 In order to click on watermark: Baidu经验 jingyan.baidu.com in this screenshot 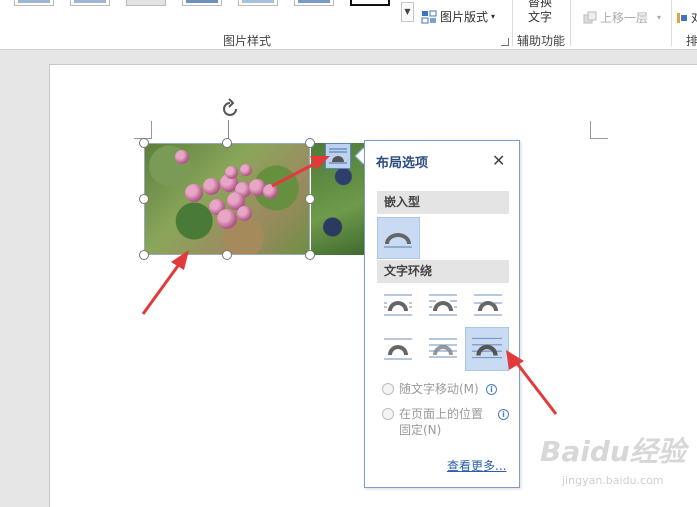, I will do `click(615, 460)`.